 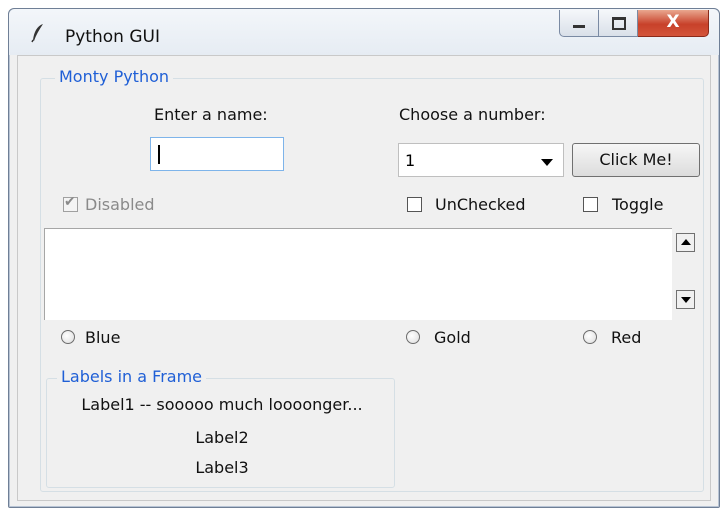 What do you see at coordinates (590, 204) in the screenshot?
I see `toggle-checkbox` at bounding box center [590, 204].